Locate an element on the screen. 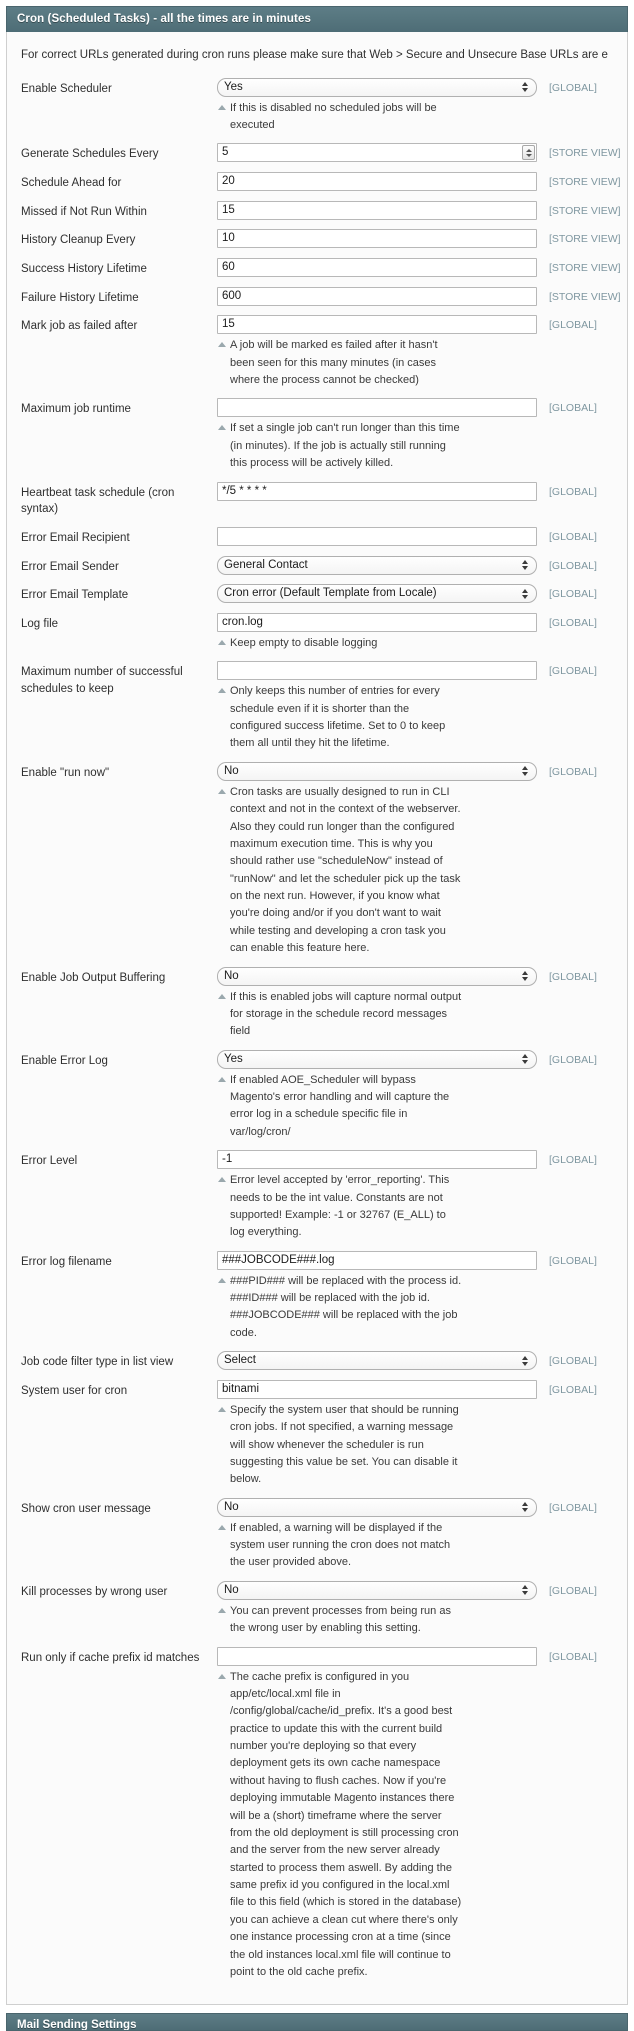 The image size is (634, 2031). input-history-cleanup-every is located at coordinates (377, 239).